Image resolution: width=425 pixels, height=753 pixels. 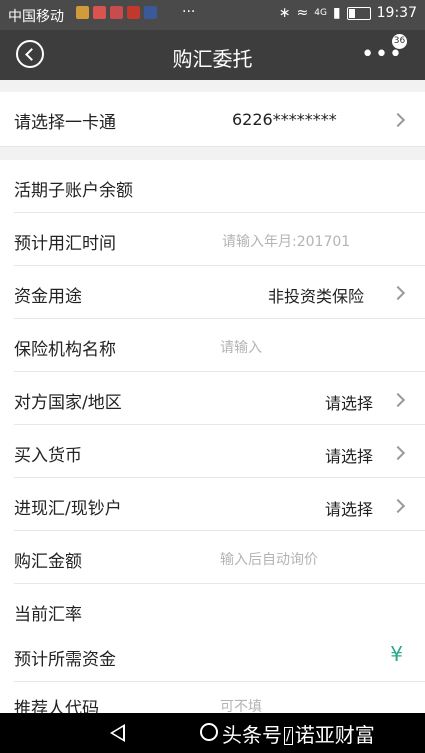 What do you see at coordinates (48, 562) in the screenshot?
I see `row-label: 购汇金额` at bounding box center [48, 562].